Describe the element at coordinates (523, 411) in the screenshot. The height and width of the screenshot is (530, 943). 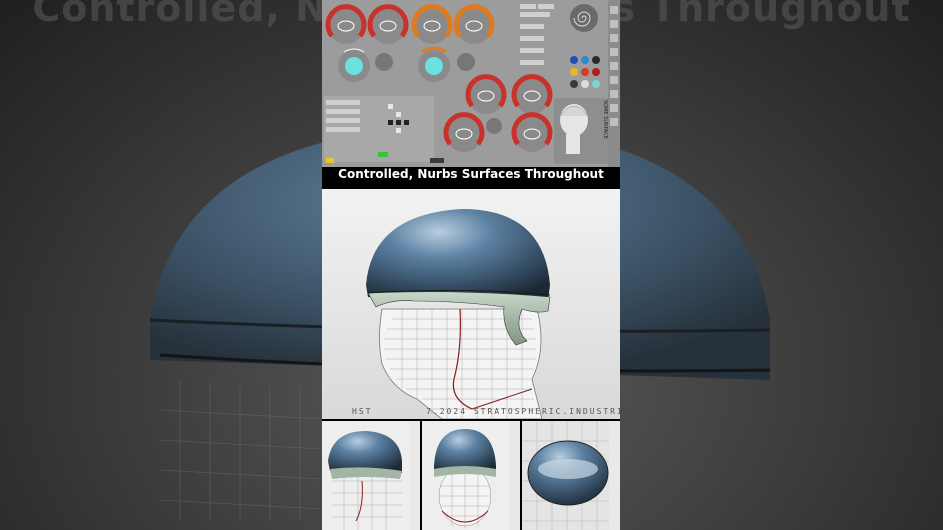
I see `watermark-company: 7.2024 STRATOSPHERIC.INDUSTRIES` at that location.